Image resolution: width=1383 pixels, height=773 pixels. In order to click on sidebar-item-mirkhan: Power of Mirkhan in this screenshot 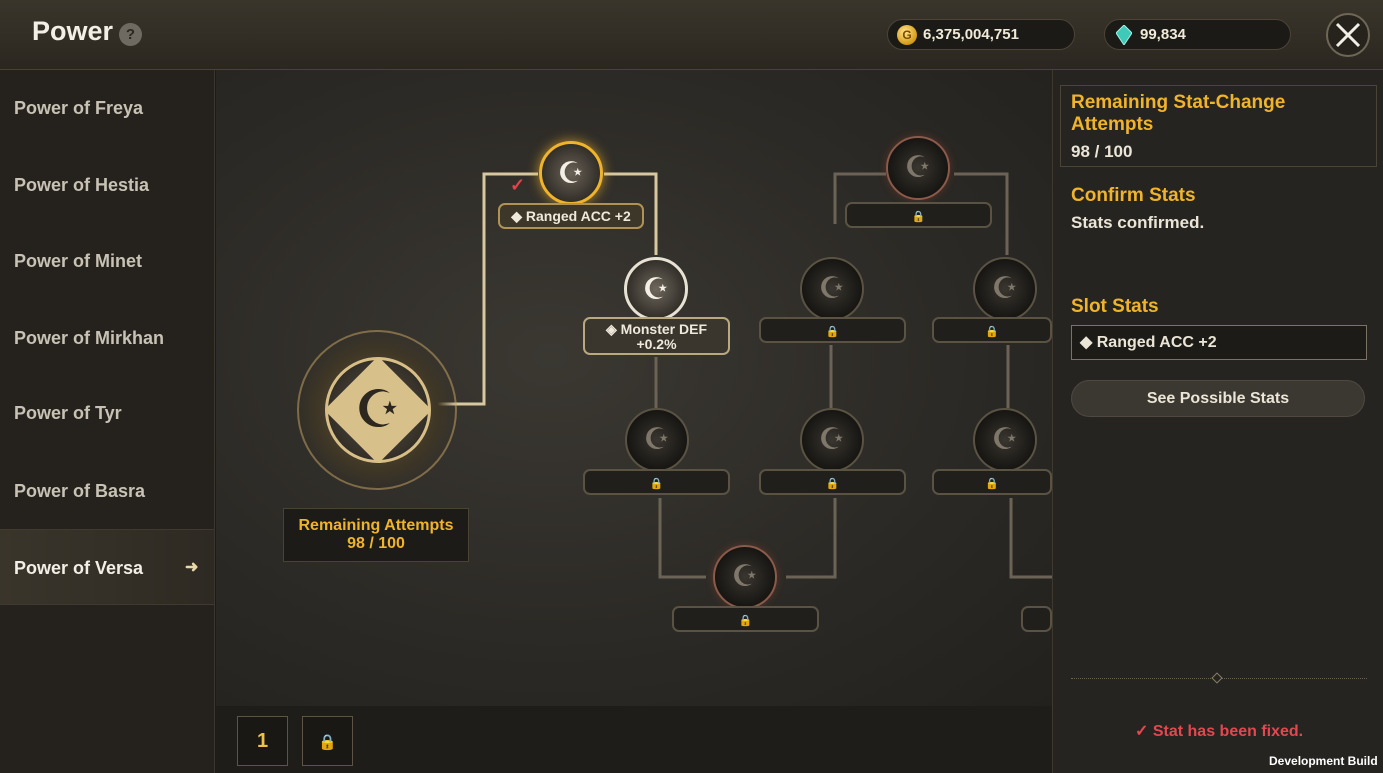, I will do `click(107, 338)`.